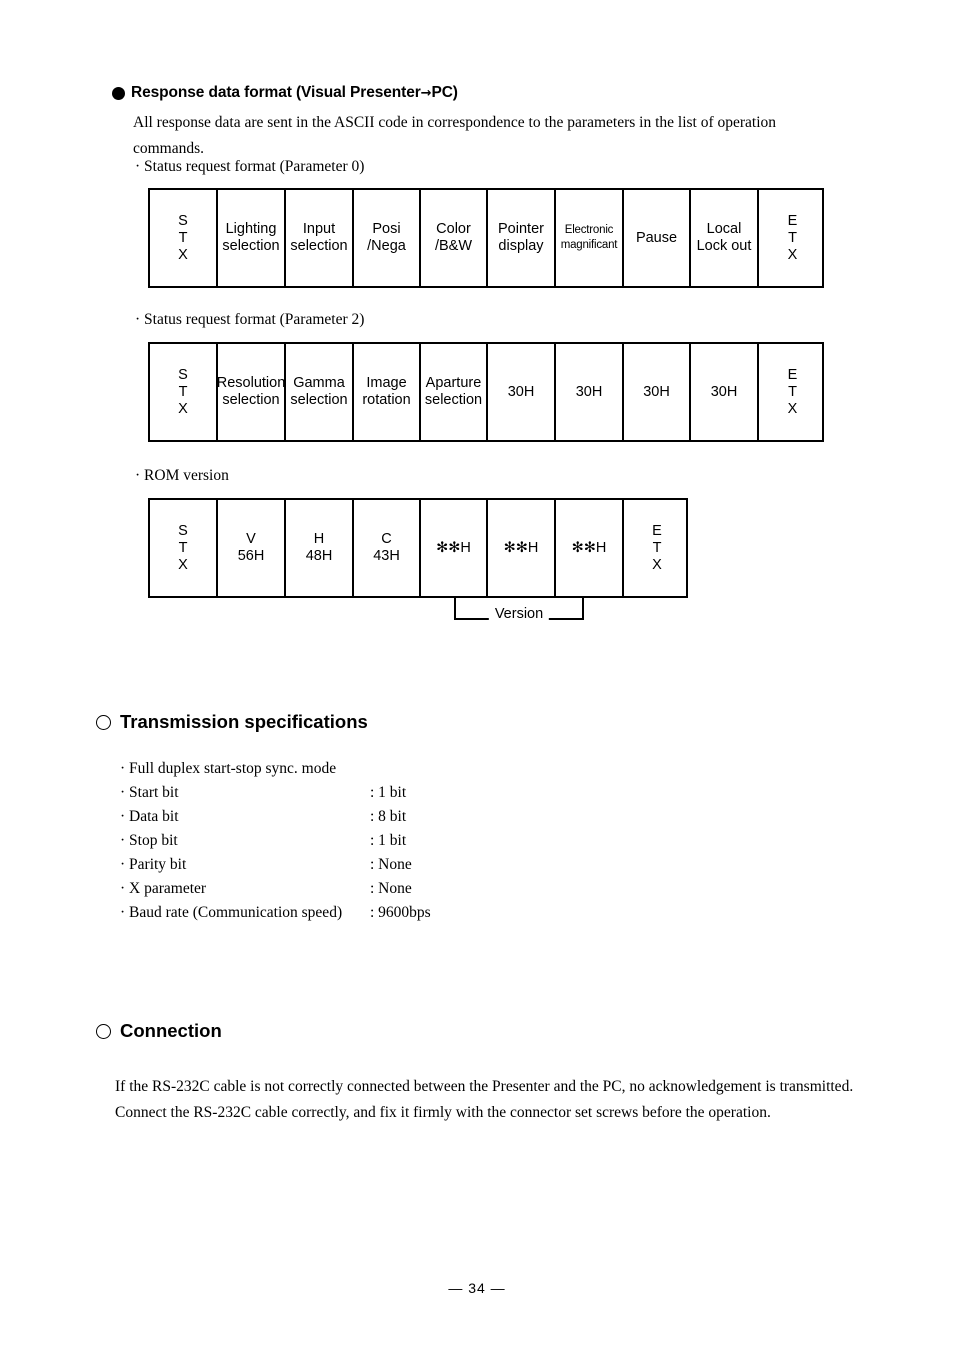 The height and width of the screenshot is (1351, 954). Describe the element at coordinates (118, 93) in the screenshot. I see `filled-circle-bullet-icon` at that location.